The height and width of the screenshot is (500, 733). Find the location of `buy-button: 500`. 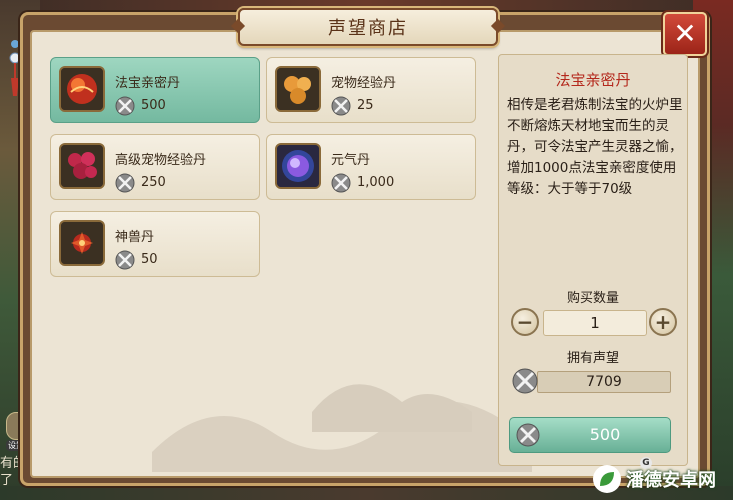

buy-button: 500 is located at coordinates (590, 435).